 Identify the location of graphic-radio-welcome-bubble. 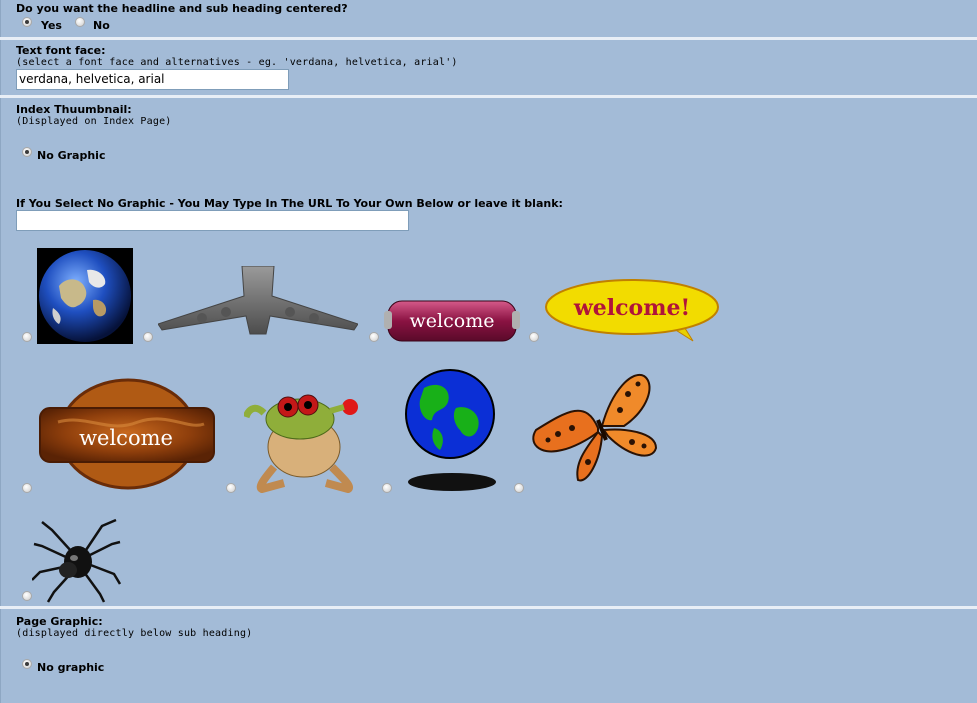
(534, 337).